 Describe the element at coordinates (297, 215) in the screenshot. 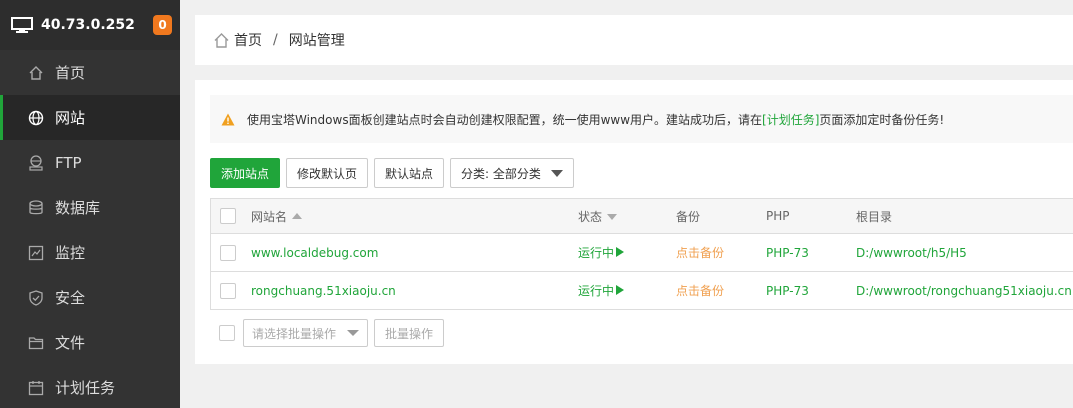

I see `sort-asc-icon` at that location.